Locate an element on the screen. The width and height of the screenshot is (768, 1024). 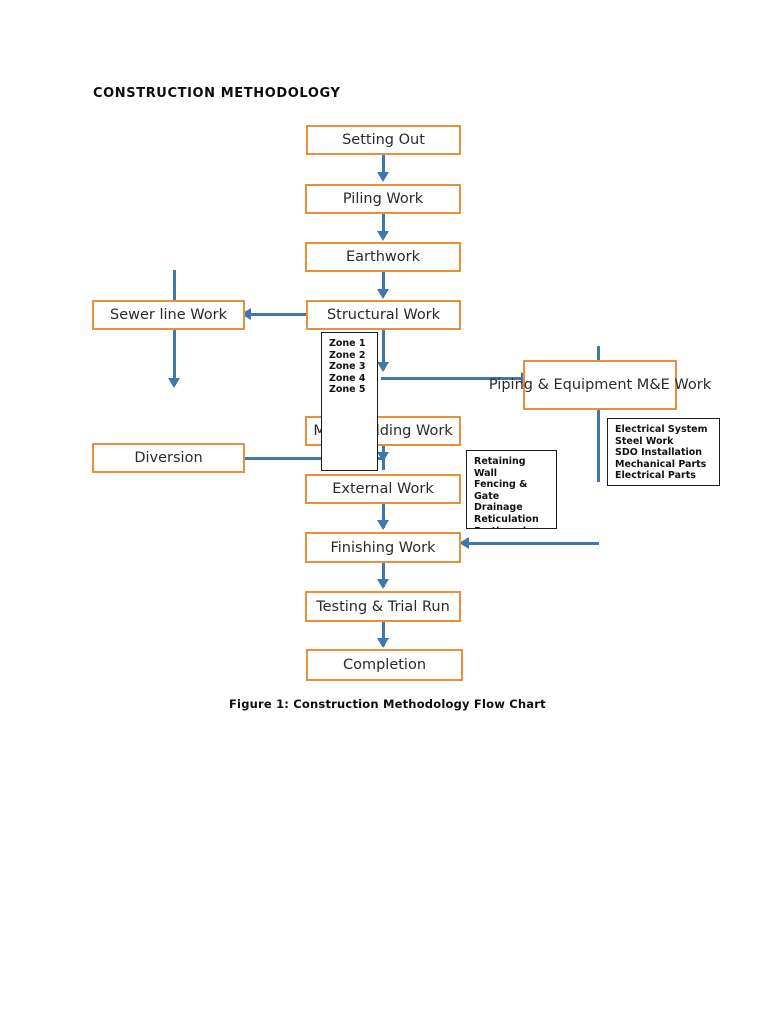
node-label-piping-equipment-me-work: Piping & Equipment M&E Work is located at coordinates (600, 385).